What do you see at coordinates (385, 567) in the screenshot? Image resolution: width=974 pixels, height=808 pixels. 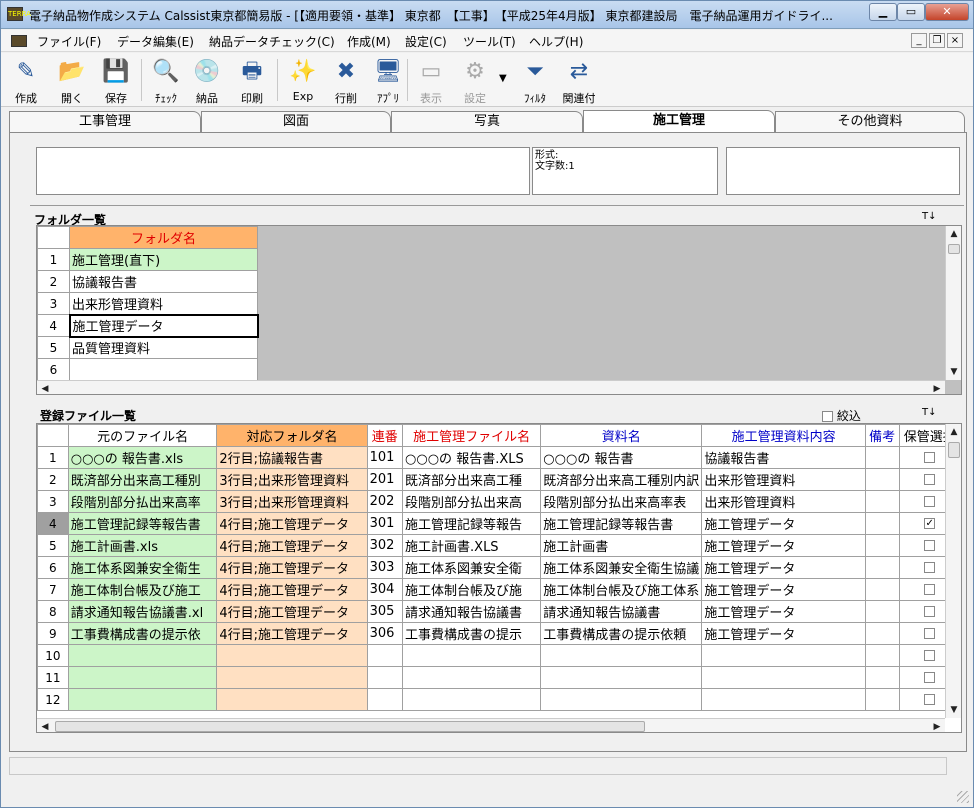 I see `serial-cell: 303` at bounding box center [385, 567].